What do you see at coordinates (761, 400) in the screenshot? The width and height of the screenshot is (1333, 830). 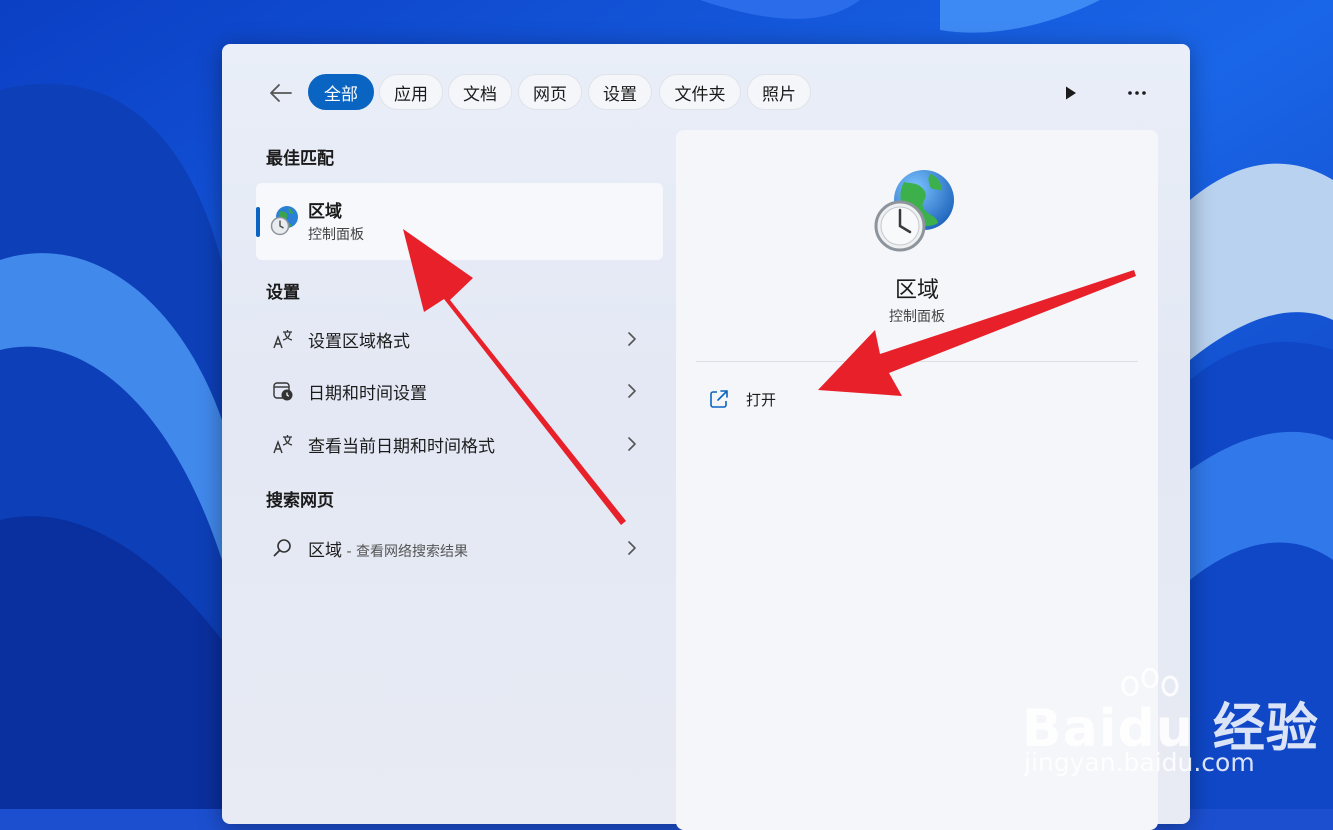 I see `open-label: 打开` at bounding box center [761, 400].